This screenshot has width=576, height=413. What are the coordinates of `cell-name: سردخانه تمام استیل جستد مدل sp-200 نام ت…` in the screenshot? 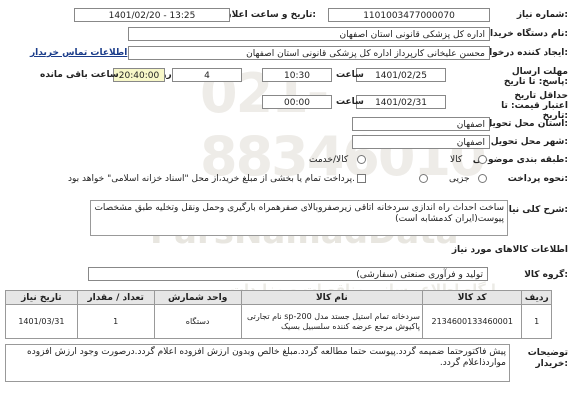 It's located at (332, 321).